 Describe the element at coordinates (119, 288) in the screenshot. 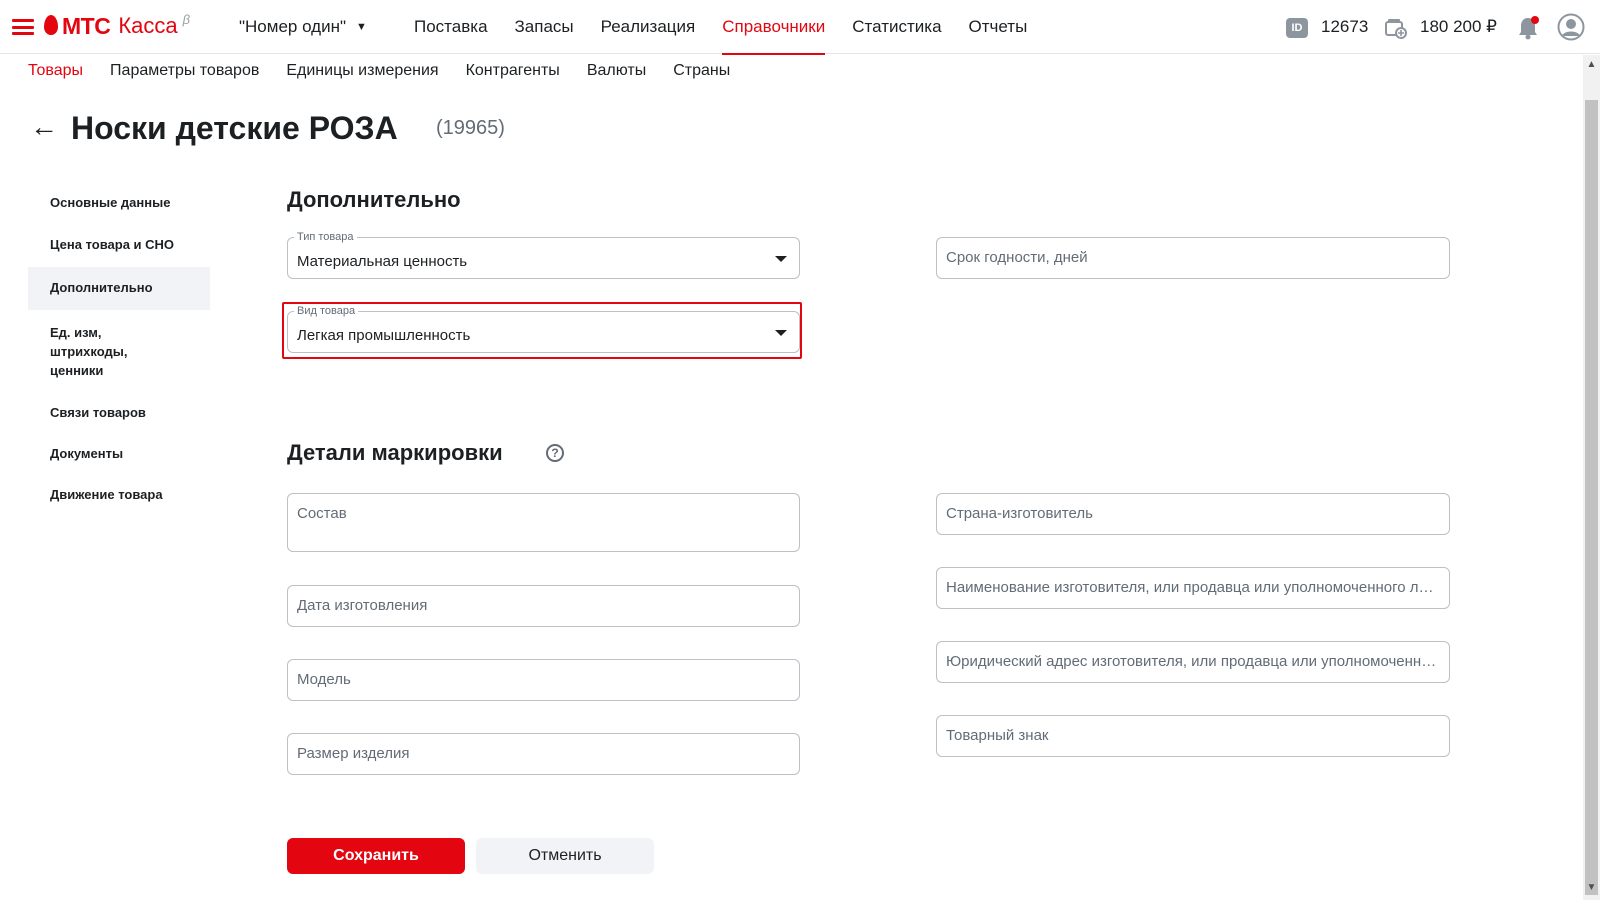

I see `side-item-additional: Дополнительно` at that location.